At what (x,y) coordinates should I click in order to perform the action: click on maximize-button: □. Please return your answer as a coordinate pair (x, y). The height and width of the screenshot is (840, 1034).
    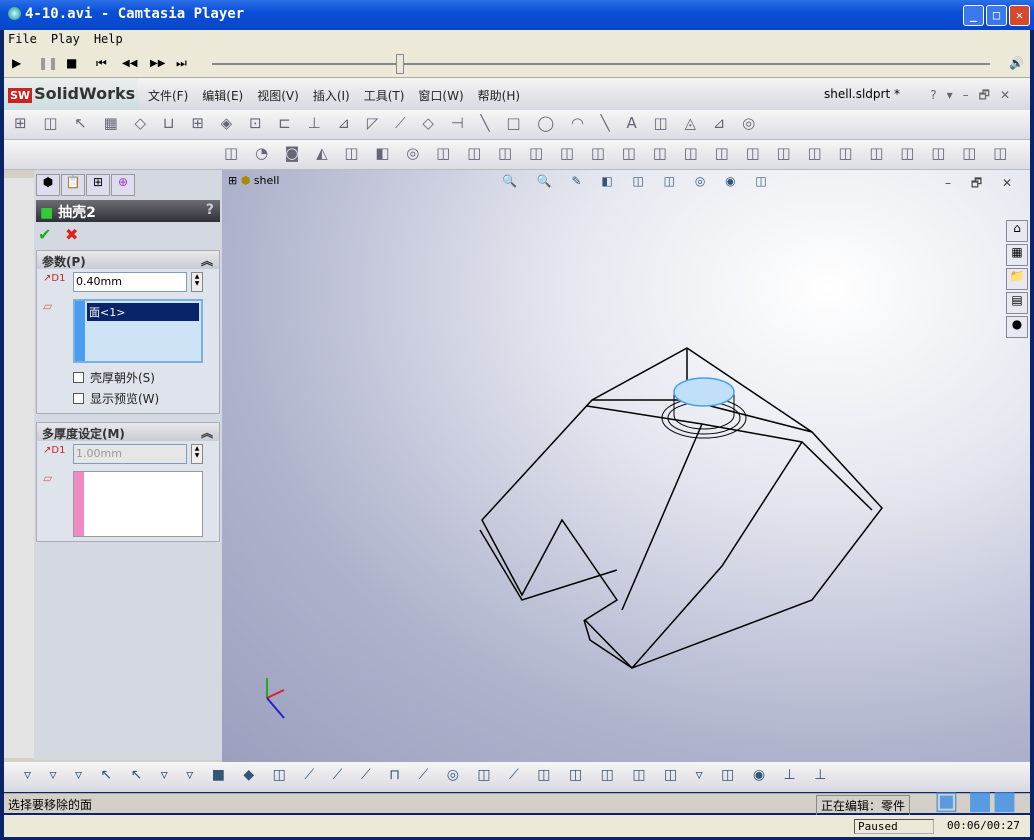
    Looking at the image, I should click on (996, 15).